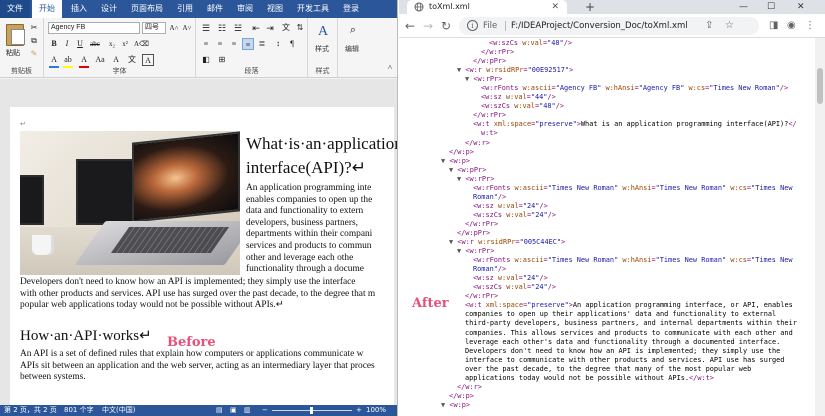 The width and height of the screenshot is (825, 416). I want to click on italic-icon: I, so click(67, 44).